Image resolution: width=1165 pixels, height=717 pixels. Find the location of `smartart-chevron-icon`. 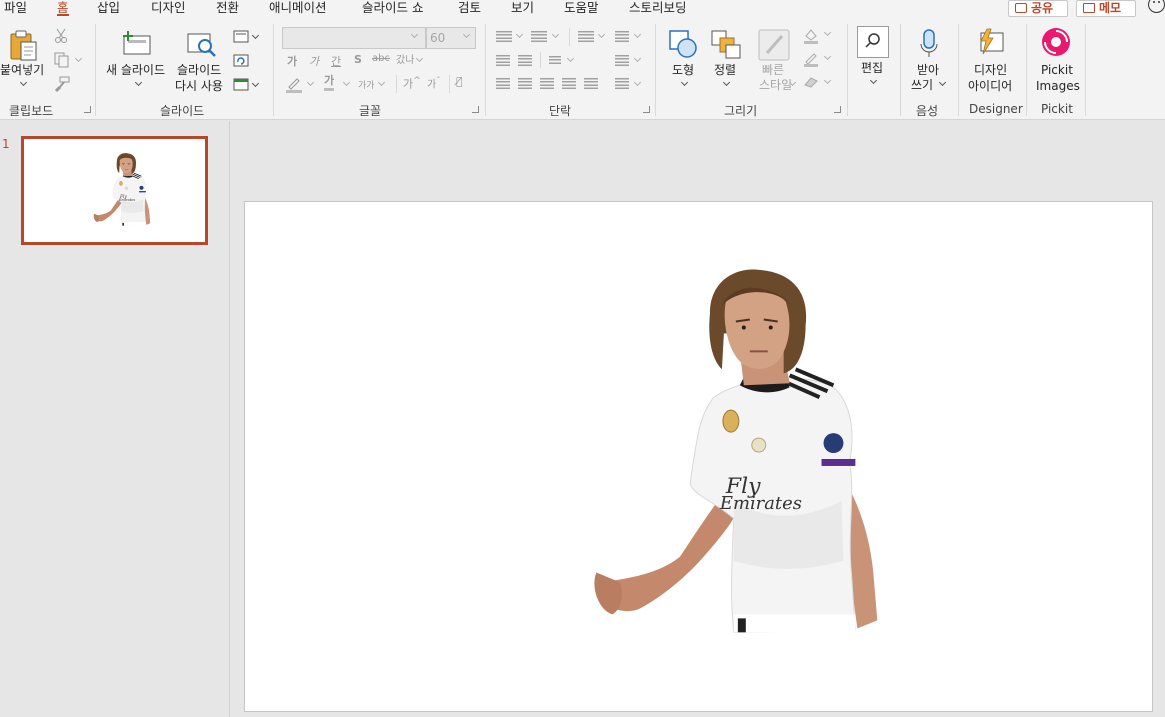

smartart-chevron-icon is located at coordinates (637, 82).